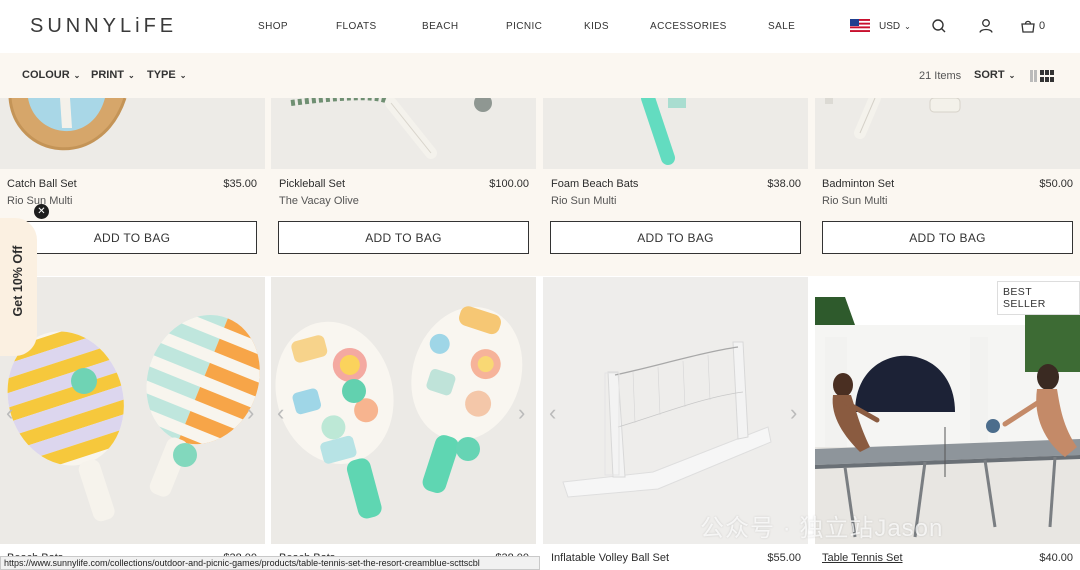 The width and height of the screenshot is (1080, 570). I want to click on nav-shop: SHOP, so click(297, 26).